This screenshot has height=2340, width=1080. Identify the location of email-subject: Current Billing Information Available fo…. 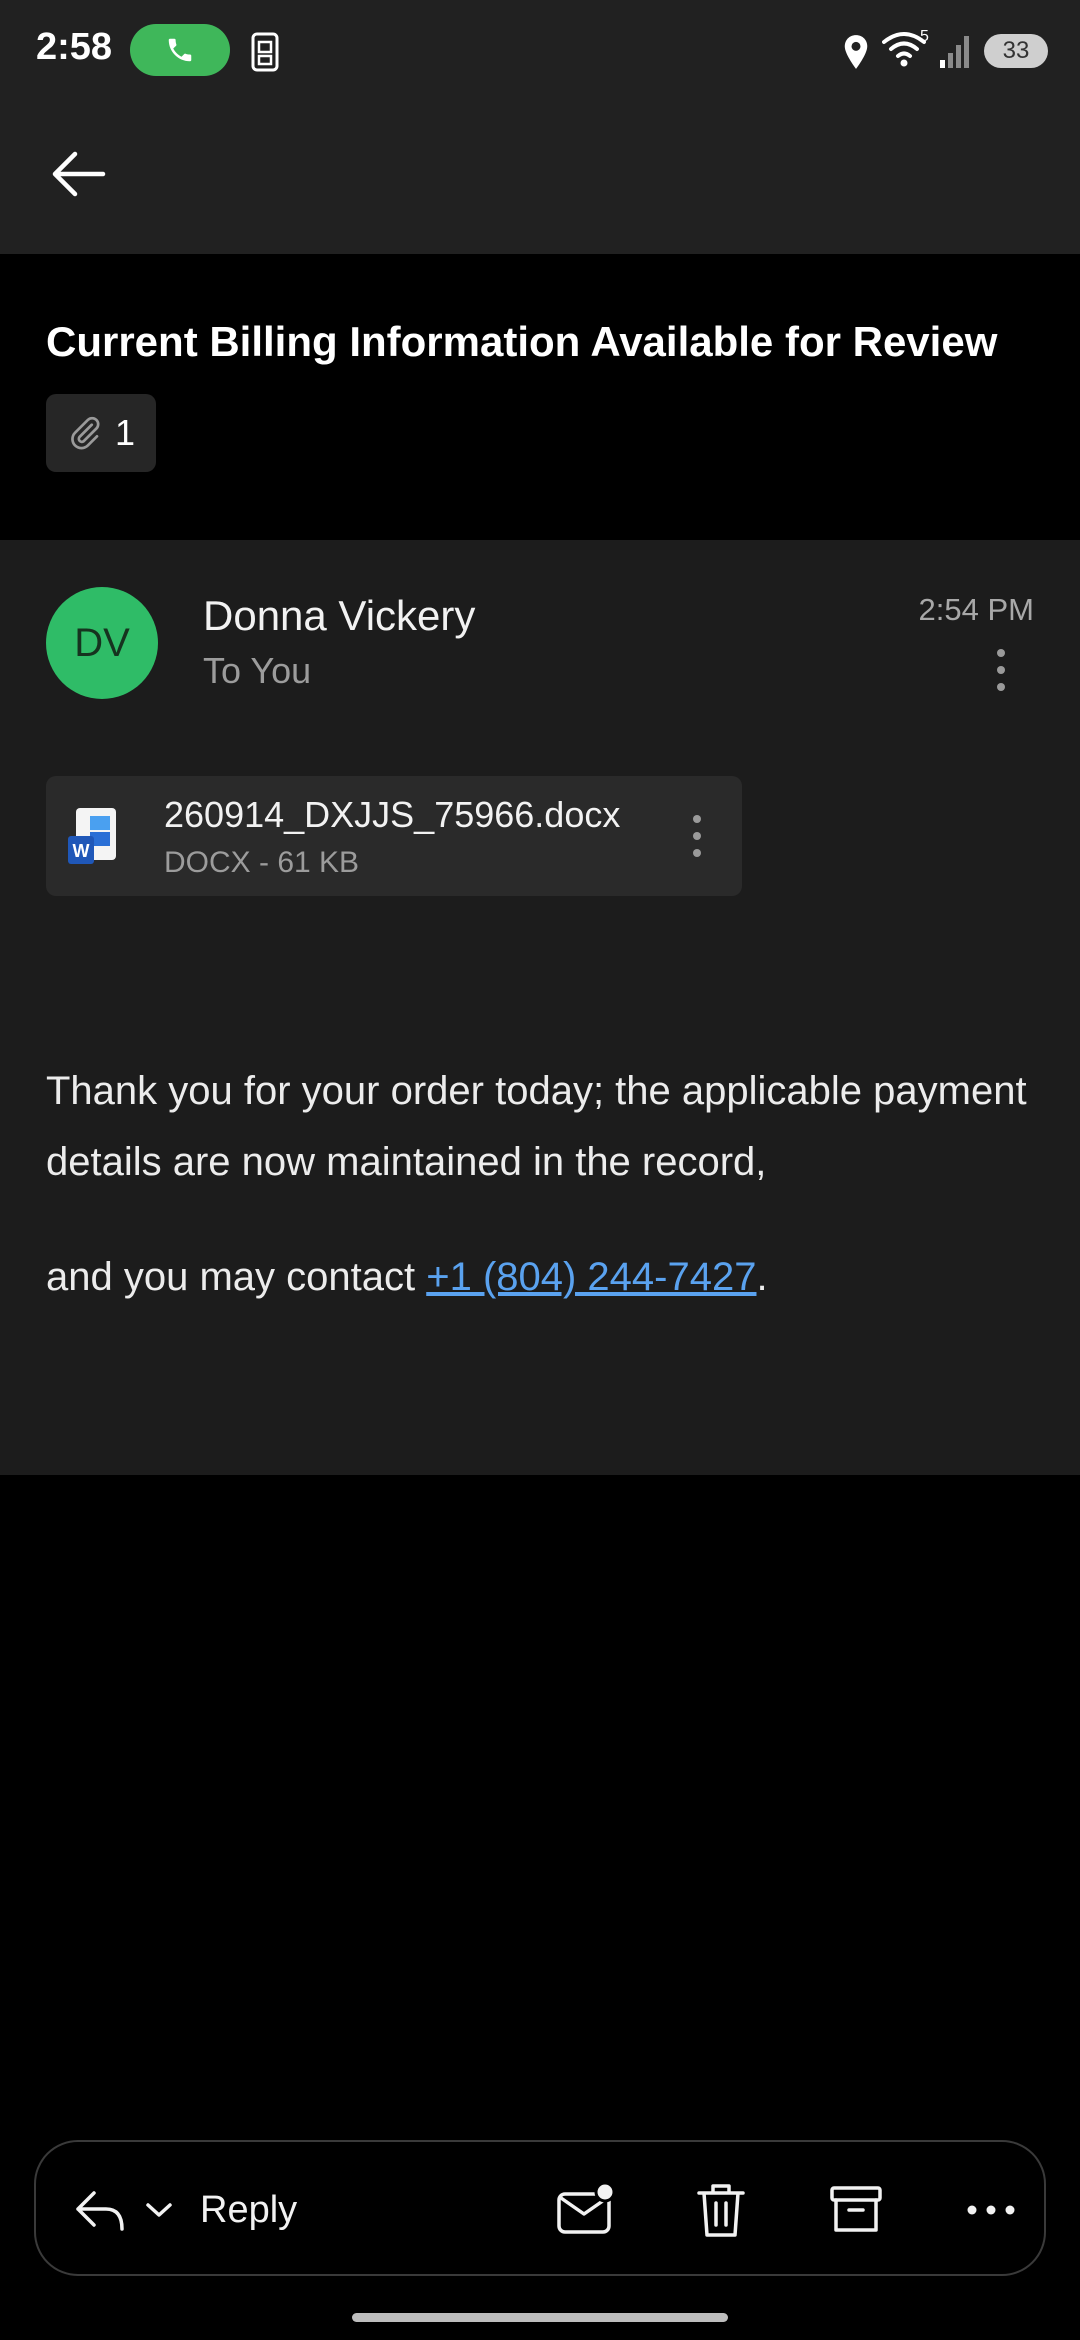
(522, 341).